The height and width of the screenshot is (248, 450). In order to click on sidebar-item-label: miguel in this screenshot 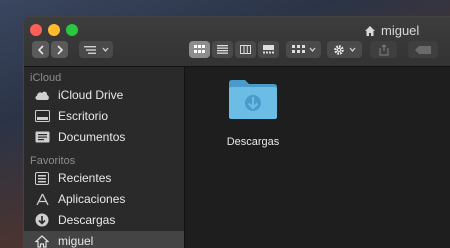, I will do `click(76, 241)`.